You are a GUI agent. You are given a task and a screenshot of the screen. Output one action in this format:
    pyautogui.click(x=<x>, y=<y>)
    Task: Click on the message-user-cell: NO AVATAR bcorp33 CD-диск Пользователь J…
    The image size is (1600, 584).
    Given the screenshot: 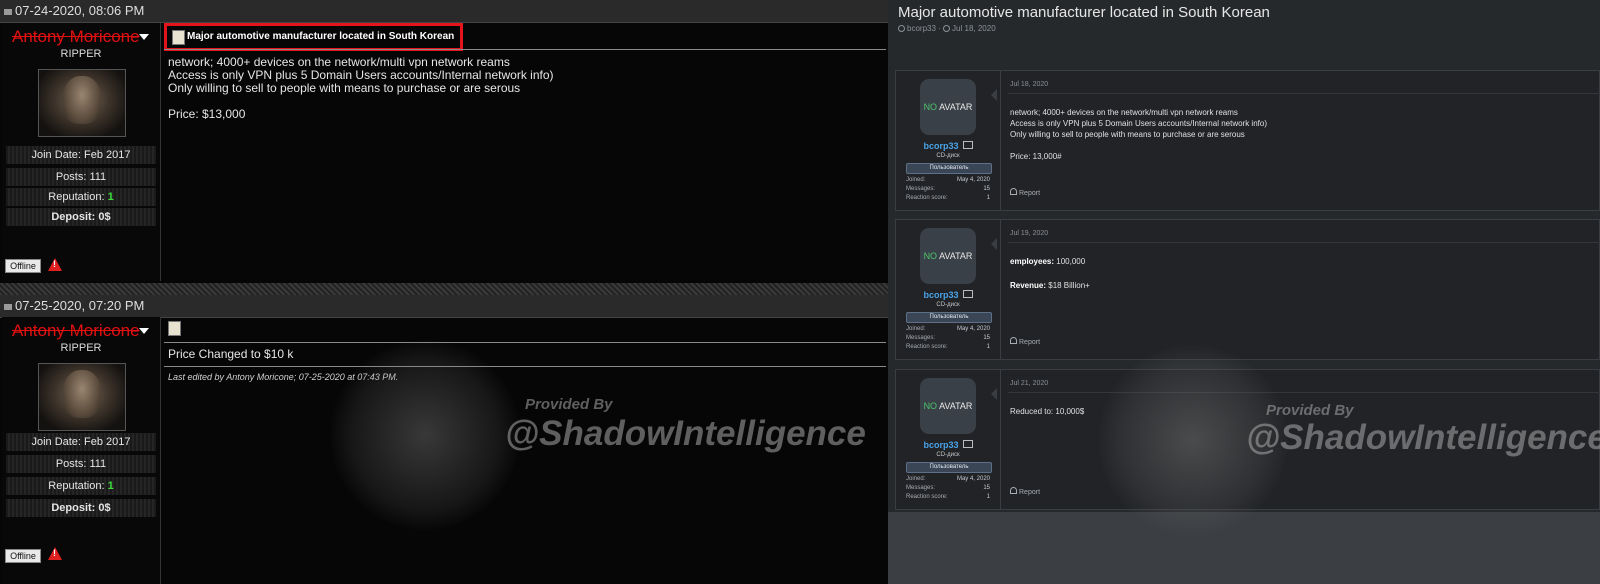 What is the action you would take?
    pyautogui.click(x=948, y=140)
    